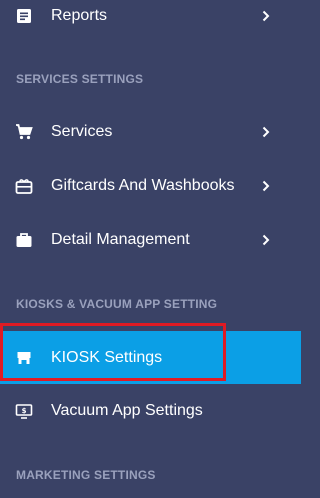 The image size is (320, 498). I want to click on sidebar-item-label: Services, so click(82, 131).